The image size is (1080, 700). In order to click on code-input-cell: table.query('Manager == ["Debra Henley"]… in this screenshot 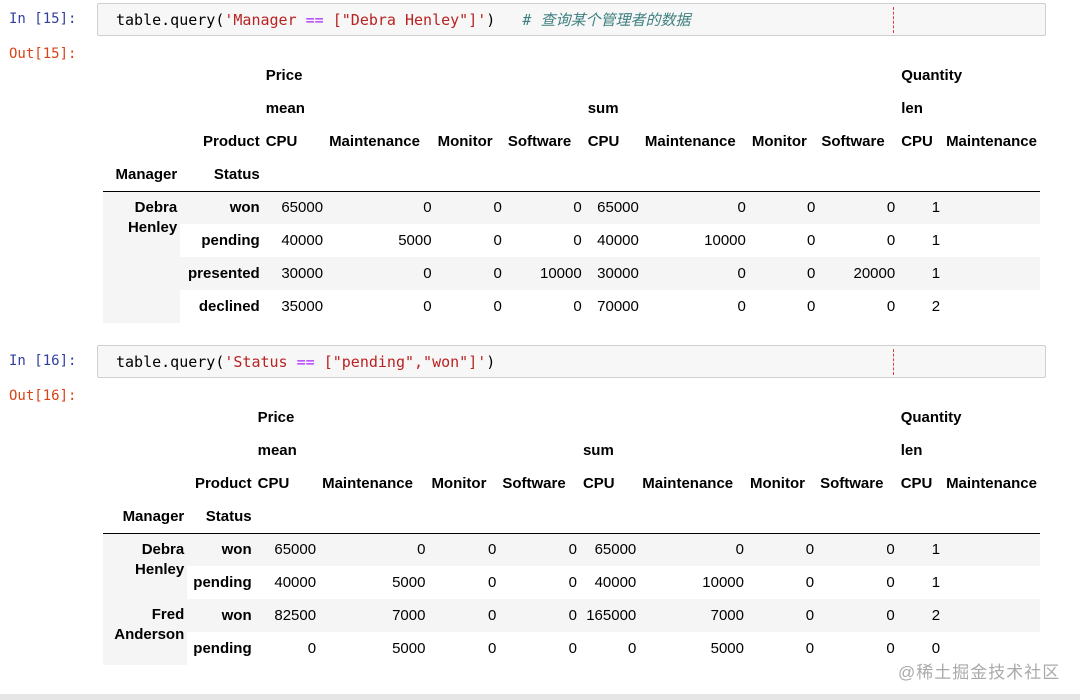, I will do `click(571, 19)`.